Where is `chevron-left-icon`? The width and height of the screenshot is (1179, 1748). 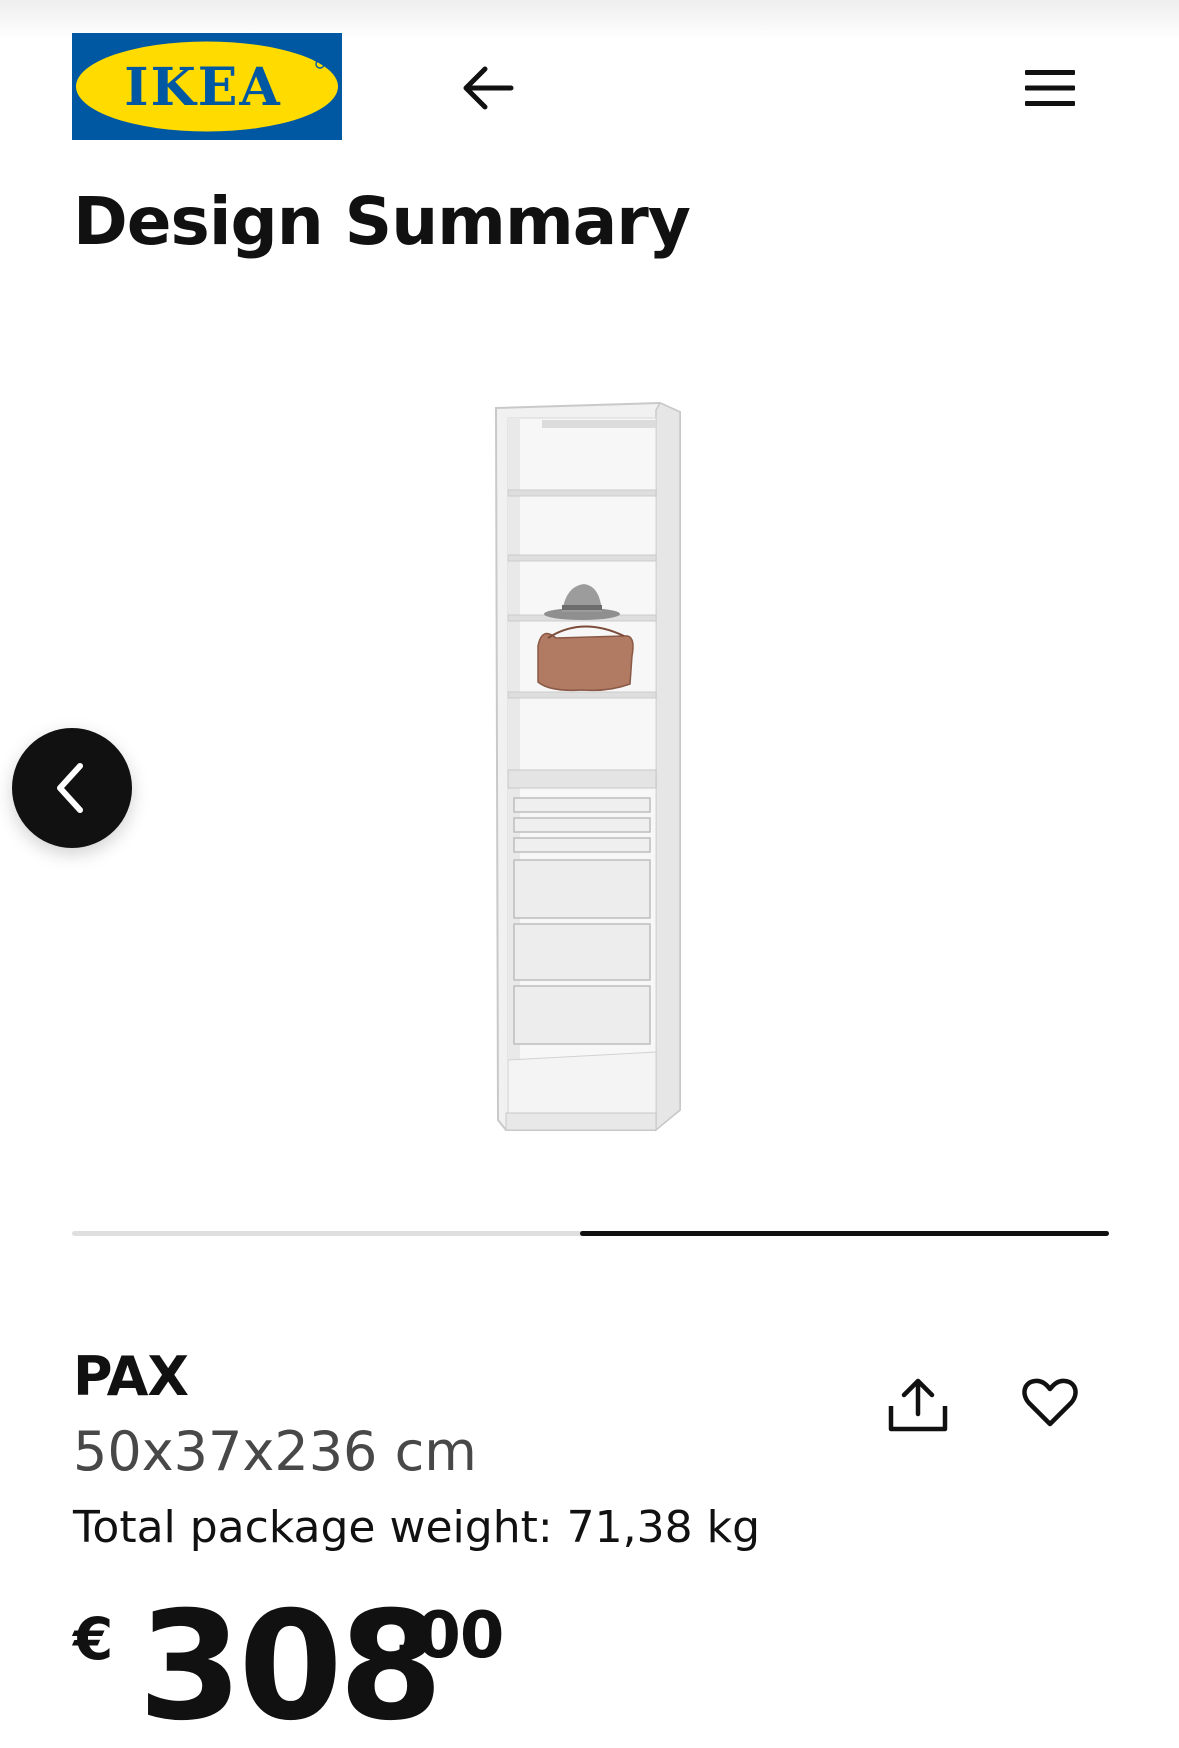
chevron-left-icon is located at coordinates (70, 788).